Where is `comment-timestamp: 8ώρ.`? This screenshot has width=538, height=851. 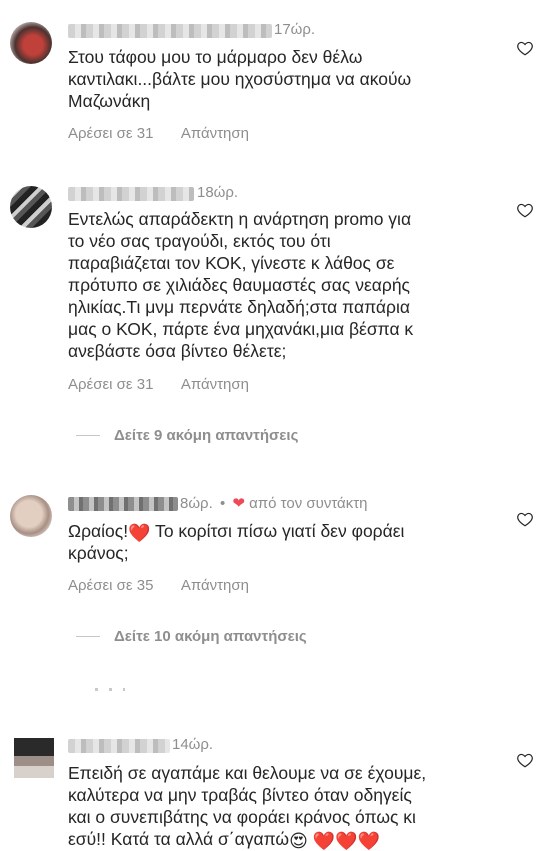
comment-timestamp: 8ώρ. is located at coordinates (196, 503).